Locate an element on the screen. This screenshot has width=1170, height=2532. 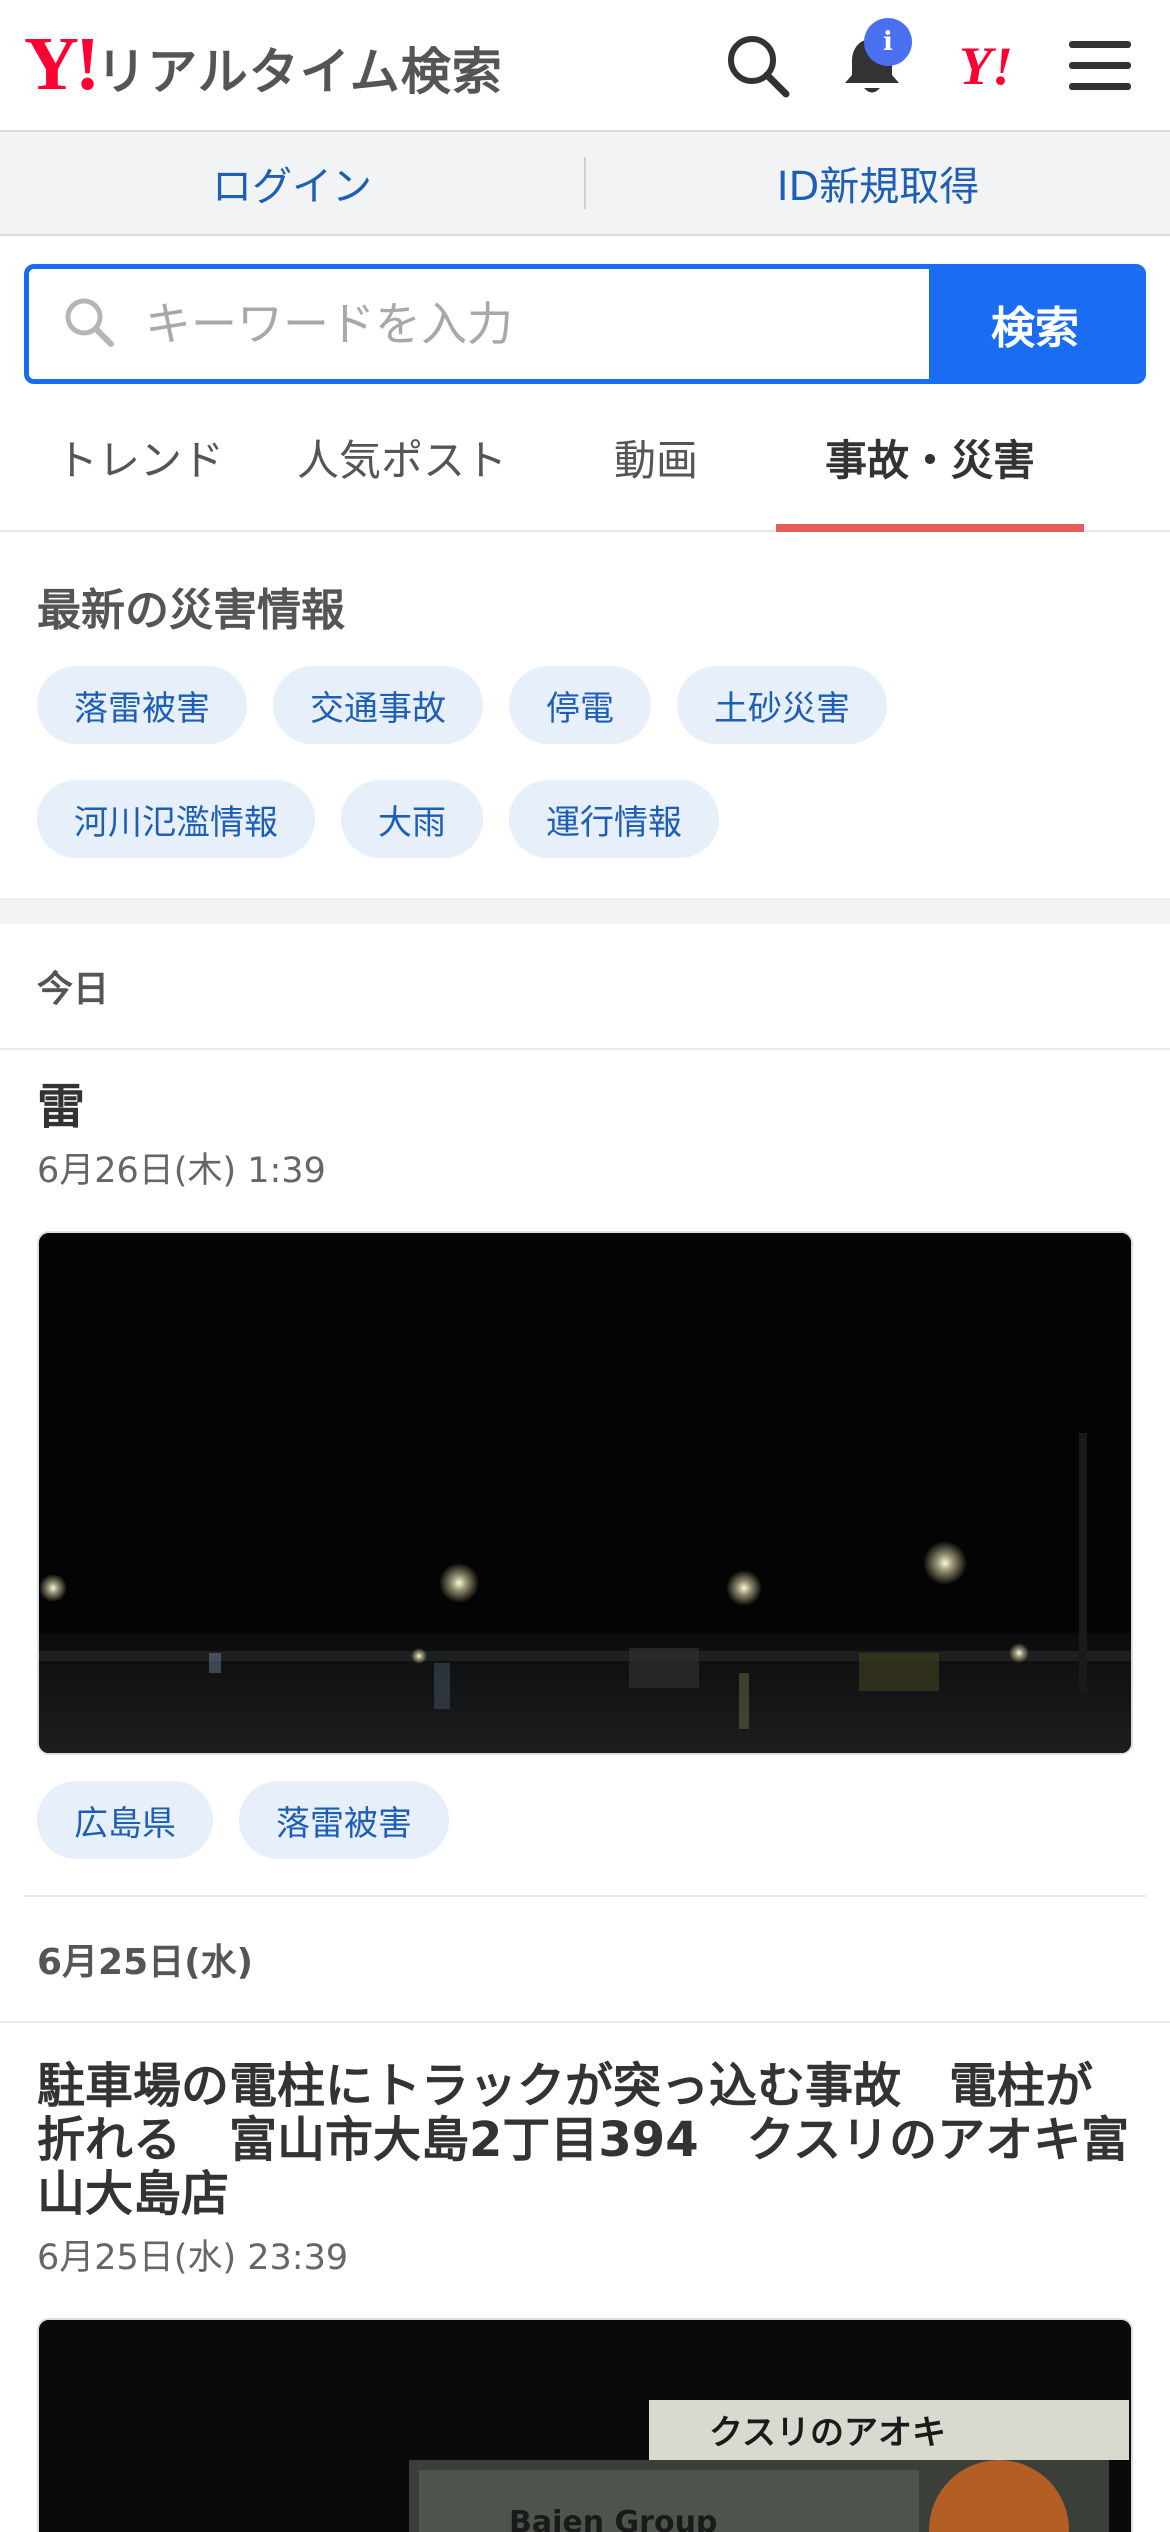
chip-traffic-accident: 交通事故 is located at coordinates (378, 705).